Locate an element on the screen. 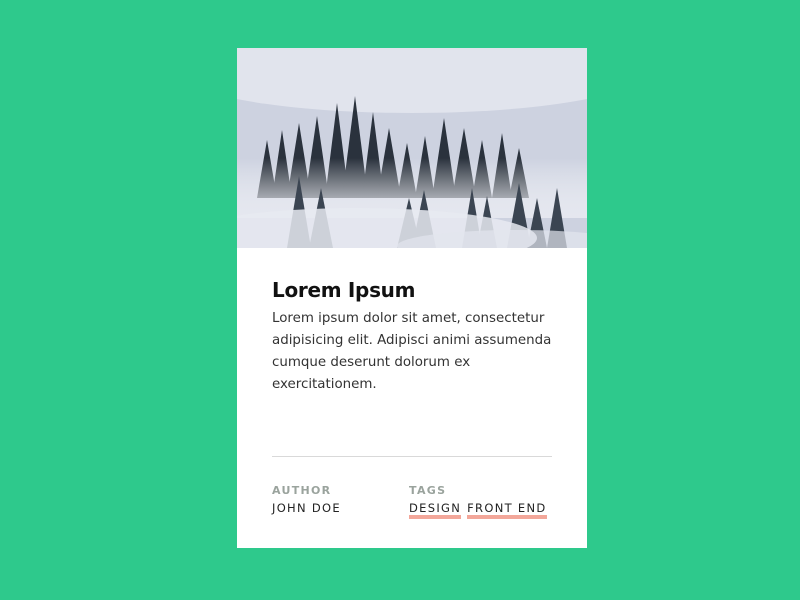 The height and width of the screenshot is (600, 800). tags-section: TAGS DESIGN FRONT END is located at coordinates (478, 501).